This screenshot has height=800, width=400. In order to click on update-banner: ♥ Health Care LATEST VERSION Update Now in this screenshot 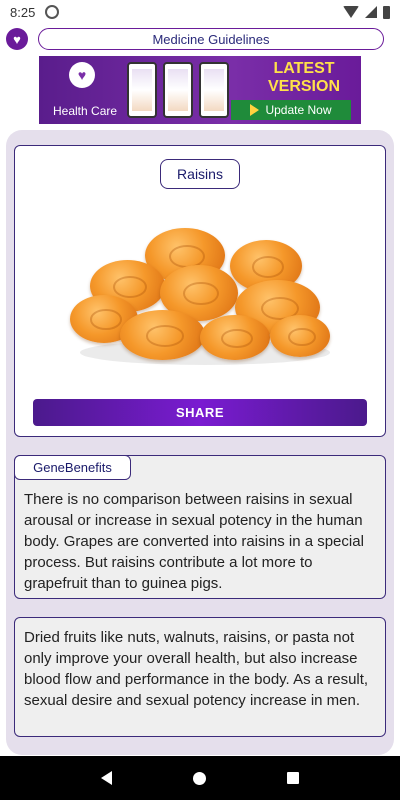, I will do `click(200, 90)`.